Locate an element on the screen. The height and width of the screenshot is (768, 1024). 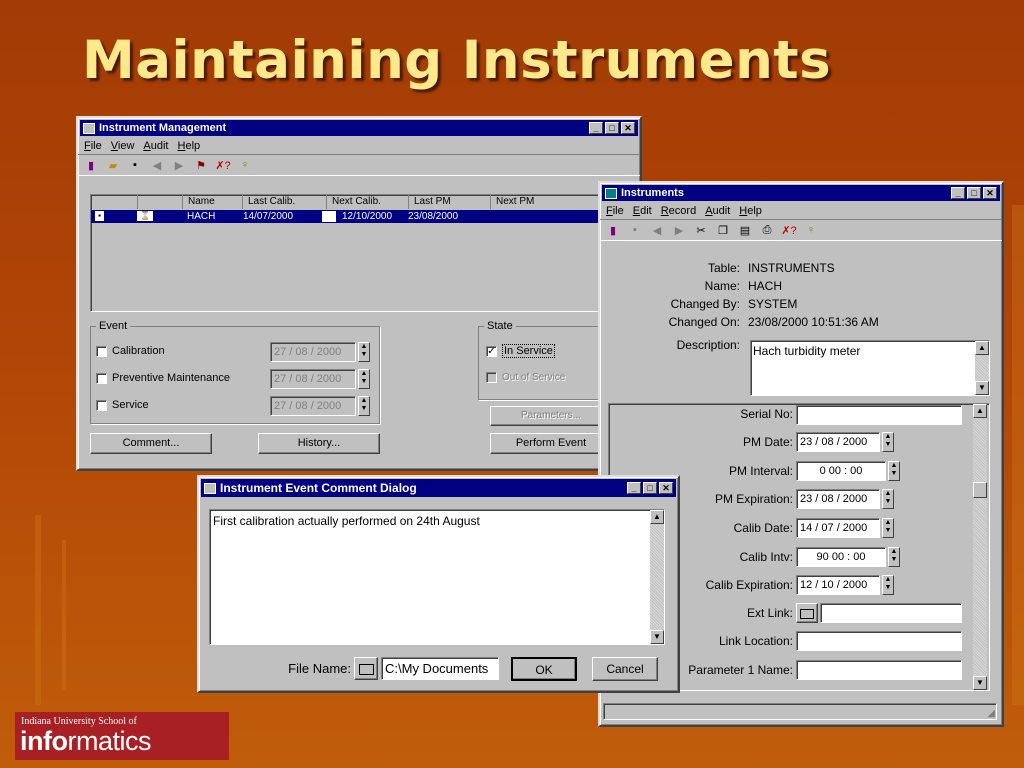
pm-date-input: 27 / 08 / 2000 is located at coordinates (313, 379).